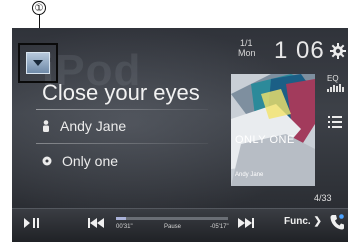 Image resolution: width=360 pixels, height=246 pixels. Describe the element at coordinates (299, 50) in the screenshot. I see `clock-display: 1 06` at that location.